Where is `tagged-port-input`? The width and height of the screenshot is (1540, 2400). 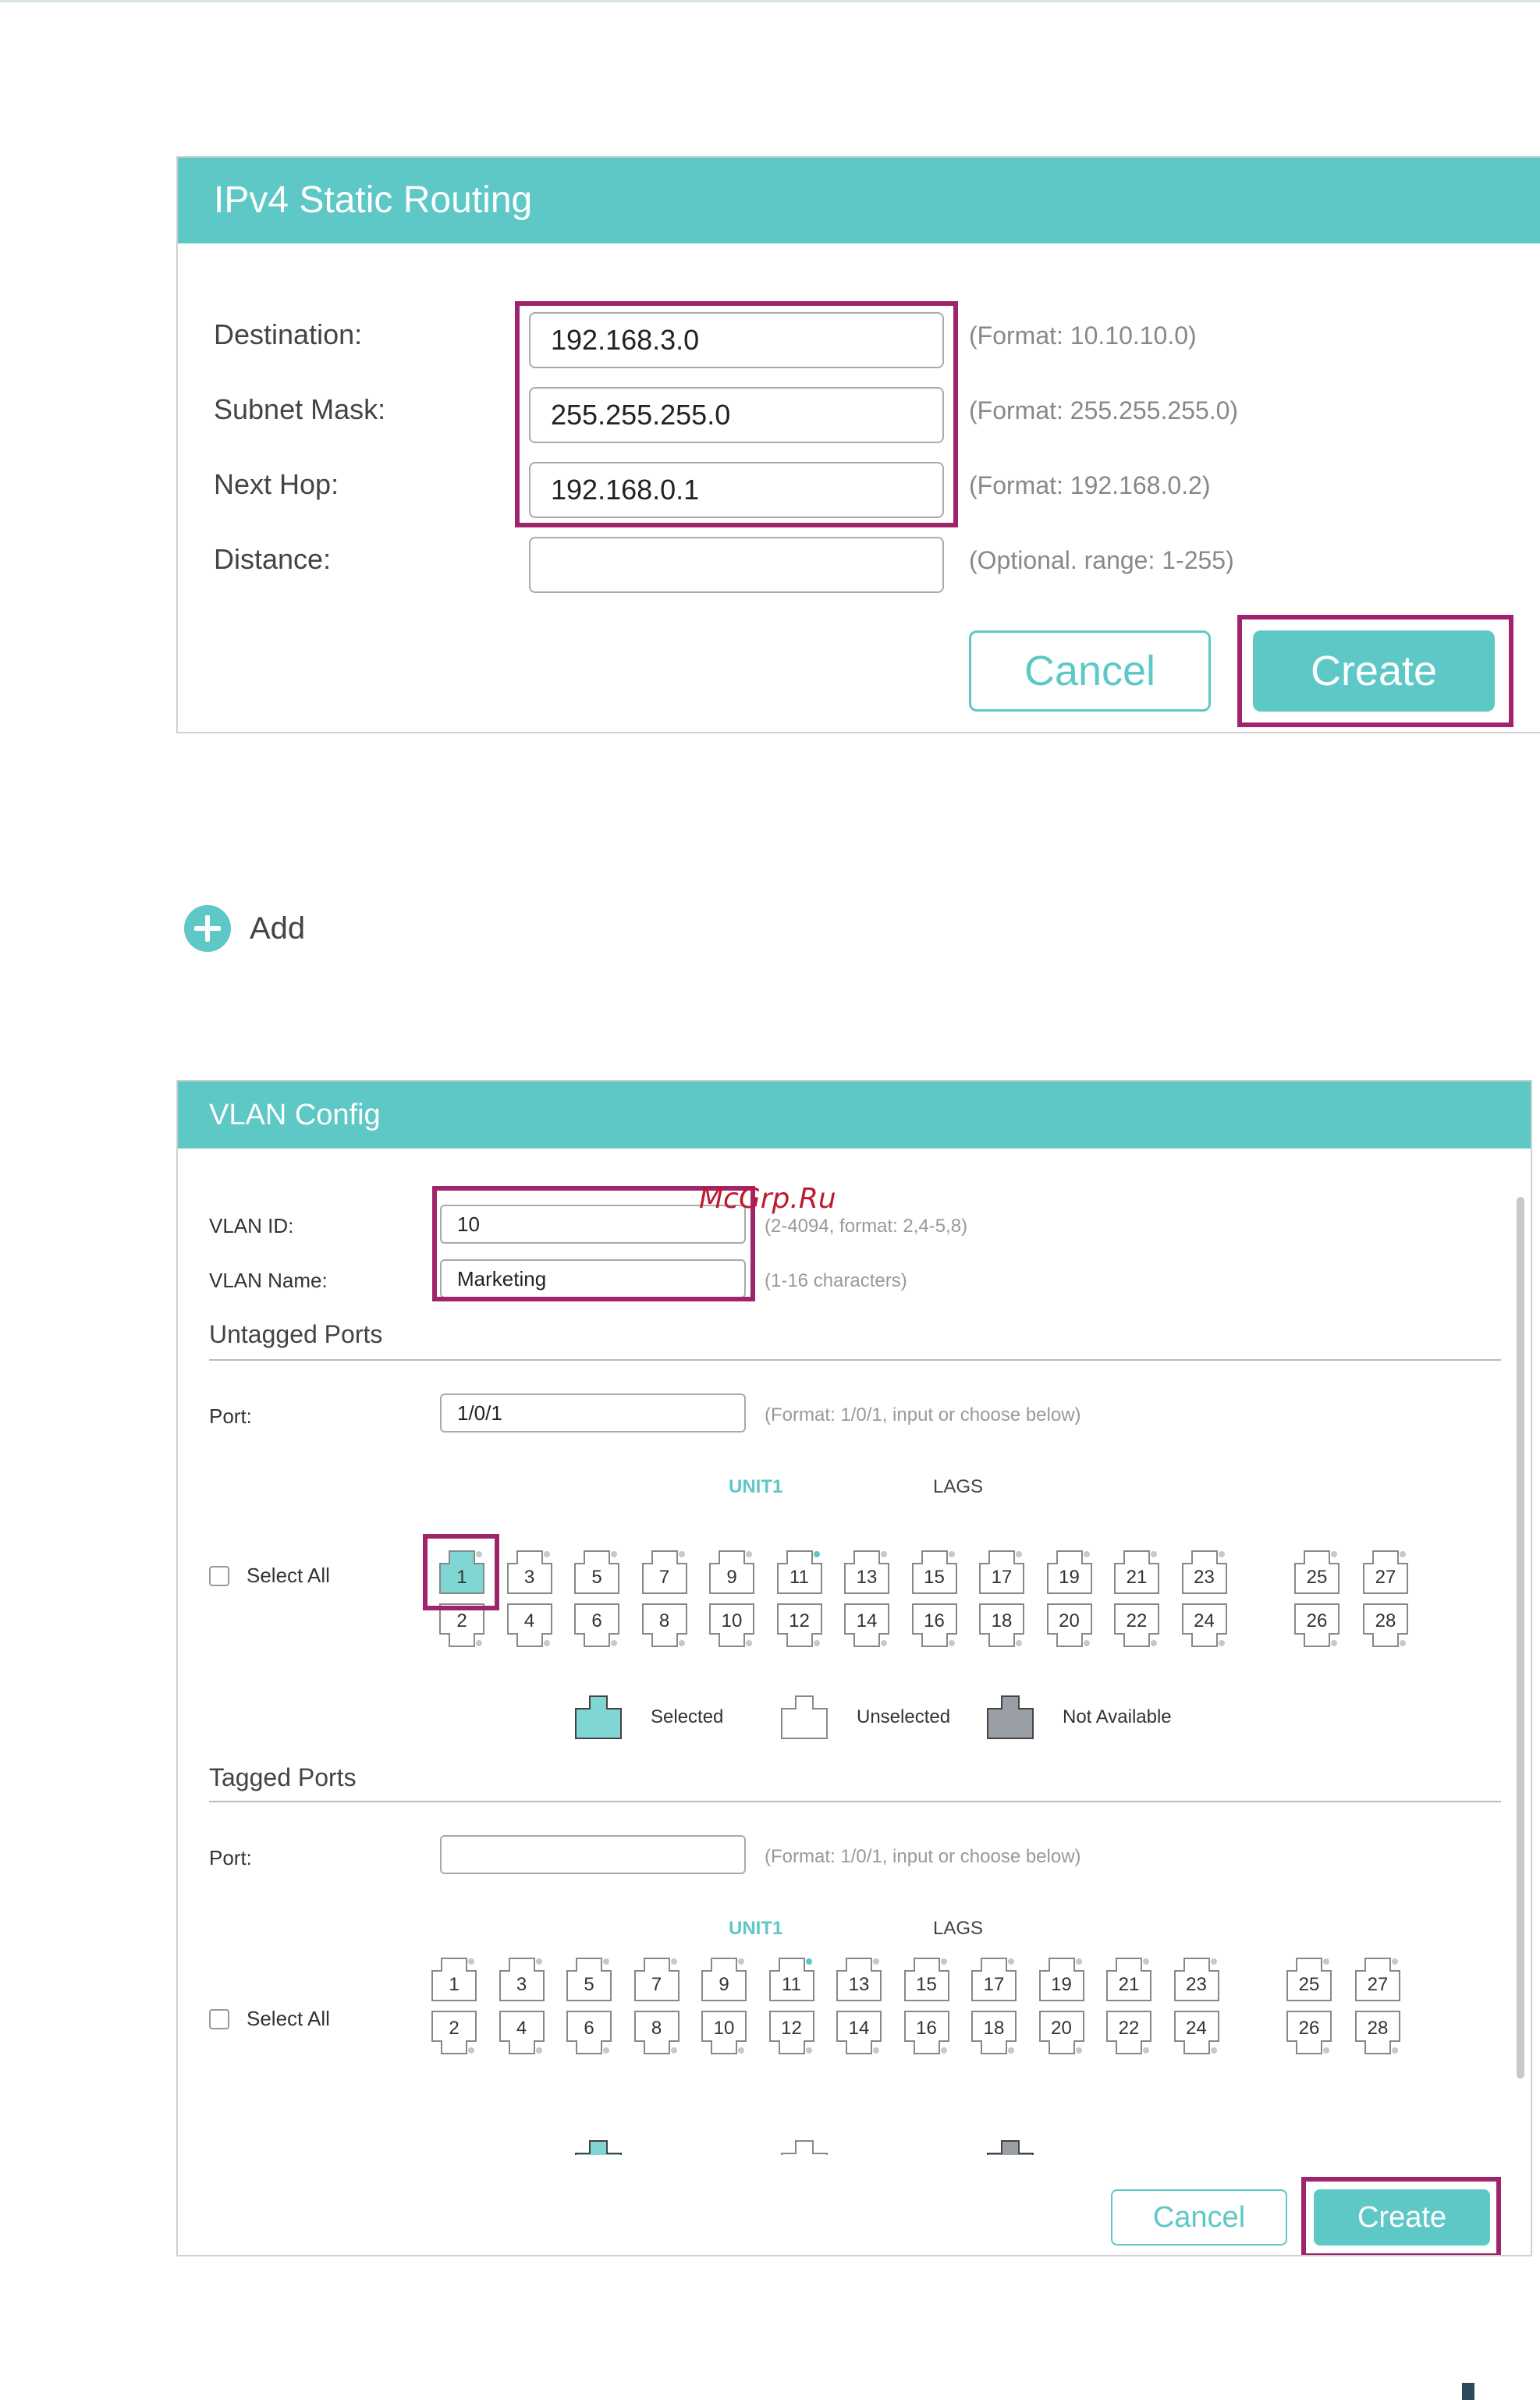 tagged-port-input is located at coordinates (593, 1854).